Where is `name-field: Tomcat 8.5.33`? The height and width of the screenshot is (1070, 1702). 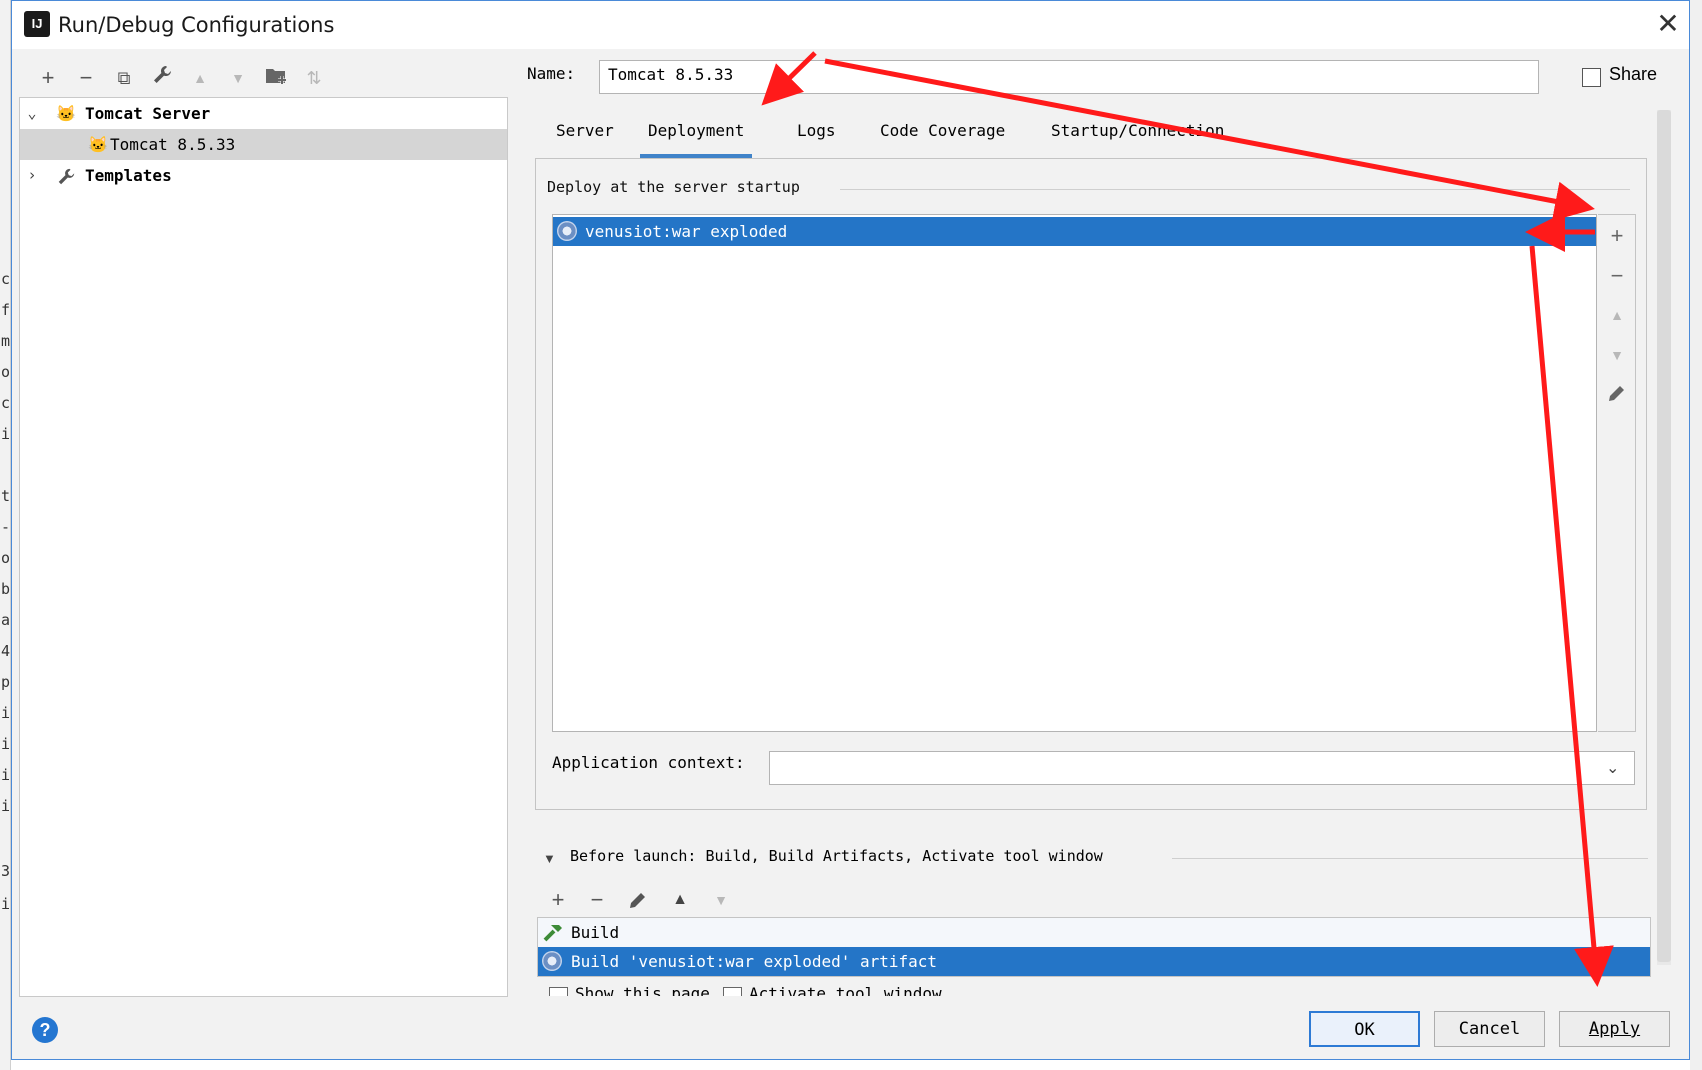
name-field: Tomcat 8.5.33 is located at coordinates (1069, 77).